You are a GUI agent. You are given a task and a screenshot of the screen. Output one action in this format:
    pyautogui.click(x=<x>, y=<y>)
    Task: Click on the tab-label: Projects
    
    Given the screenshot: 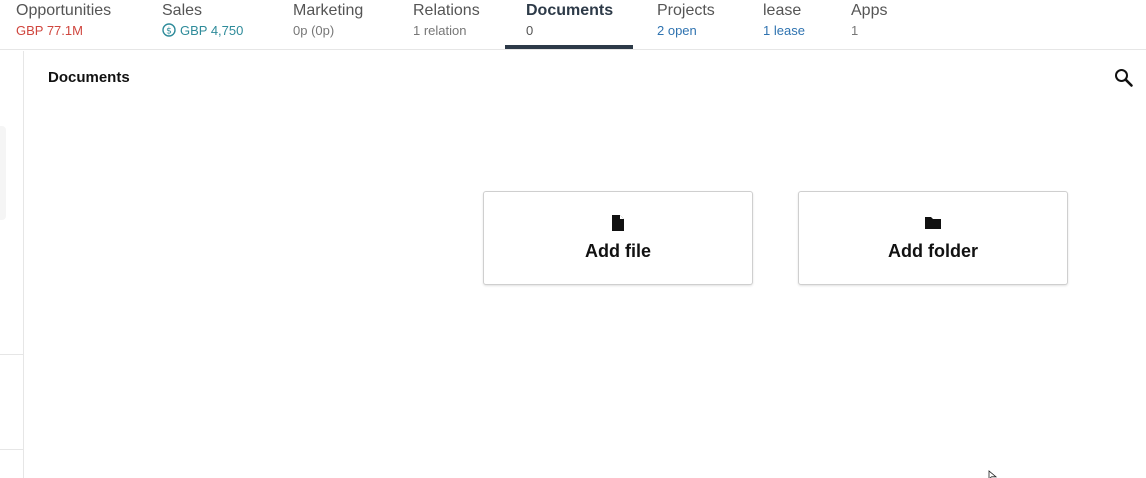 What is the action you would take?
    pyautogui.click(x=686, y=10)
    